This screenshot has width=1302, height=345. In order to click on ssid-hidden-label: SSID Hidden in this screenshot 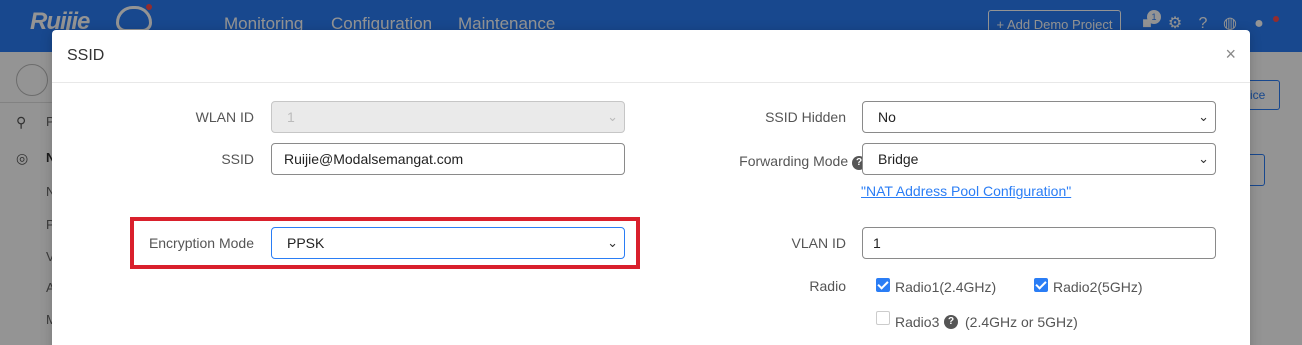, I will do `click(805, 117)`.